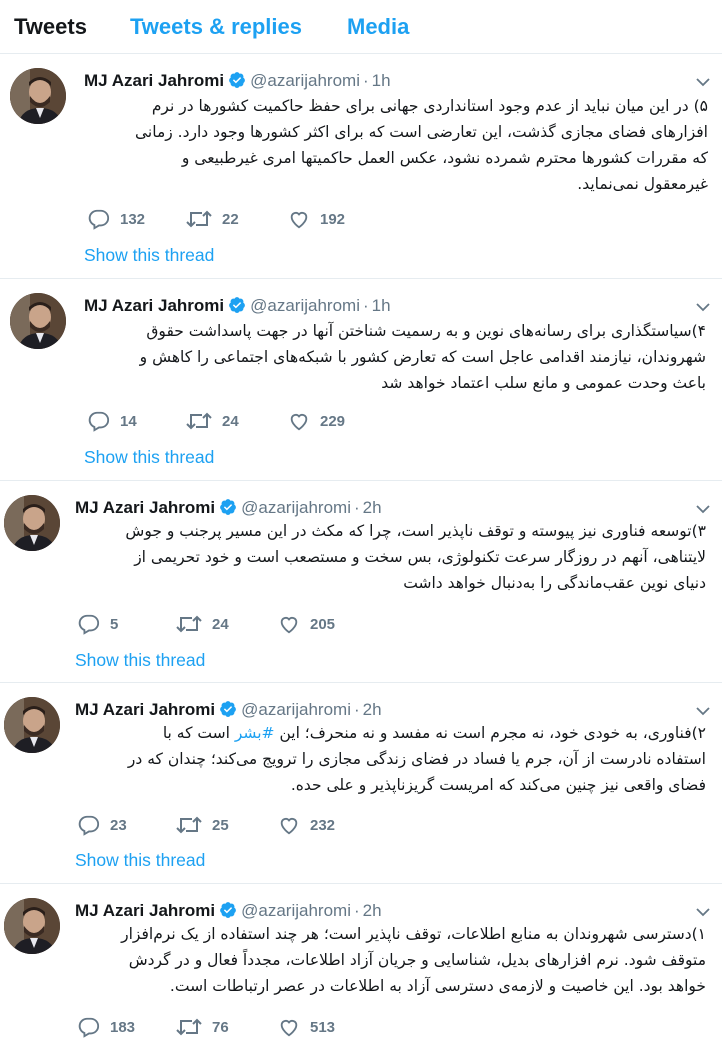  Describe the element at coordinates (198, 733) in the screenshot. I see `tweet-text-segment: است که با` at that location.